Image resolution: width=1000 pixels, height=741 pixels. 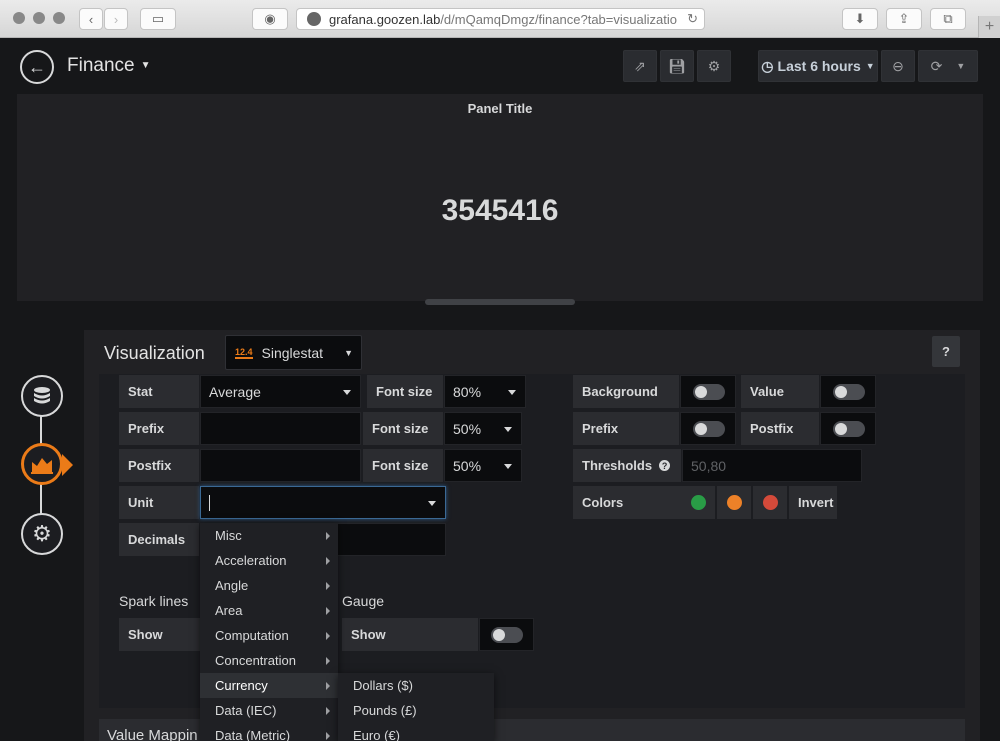 I want to click on queries-tab, so click(x=42, y=396).